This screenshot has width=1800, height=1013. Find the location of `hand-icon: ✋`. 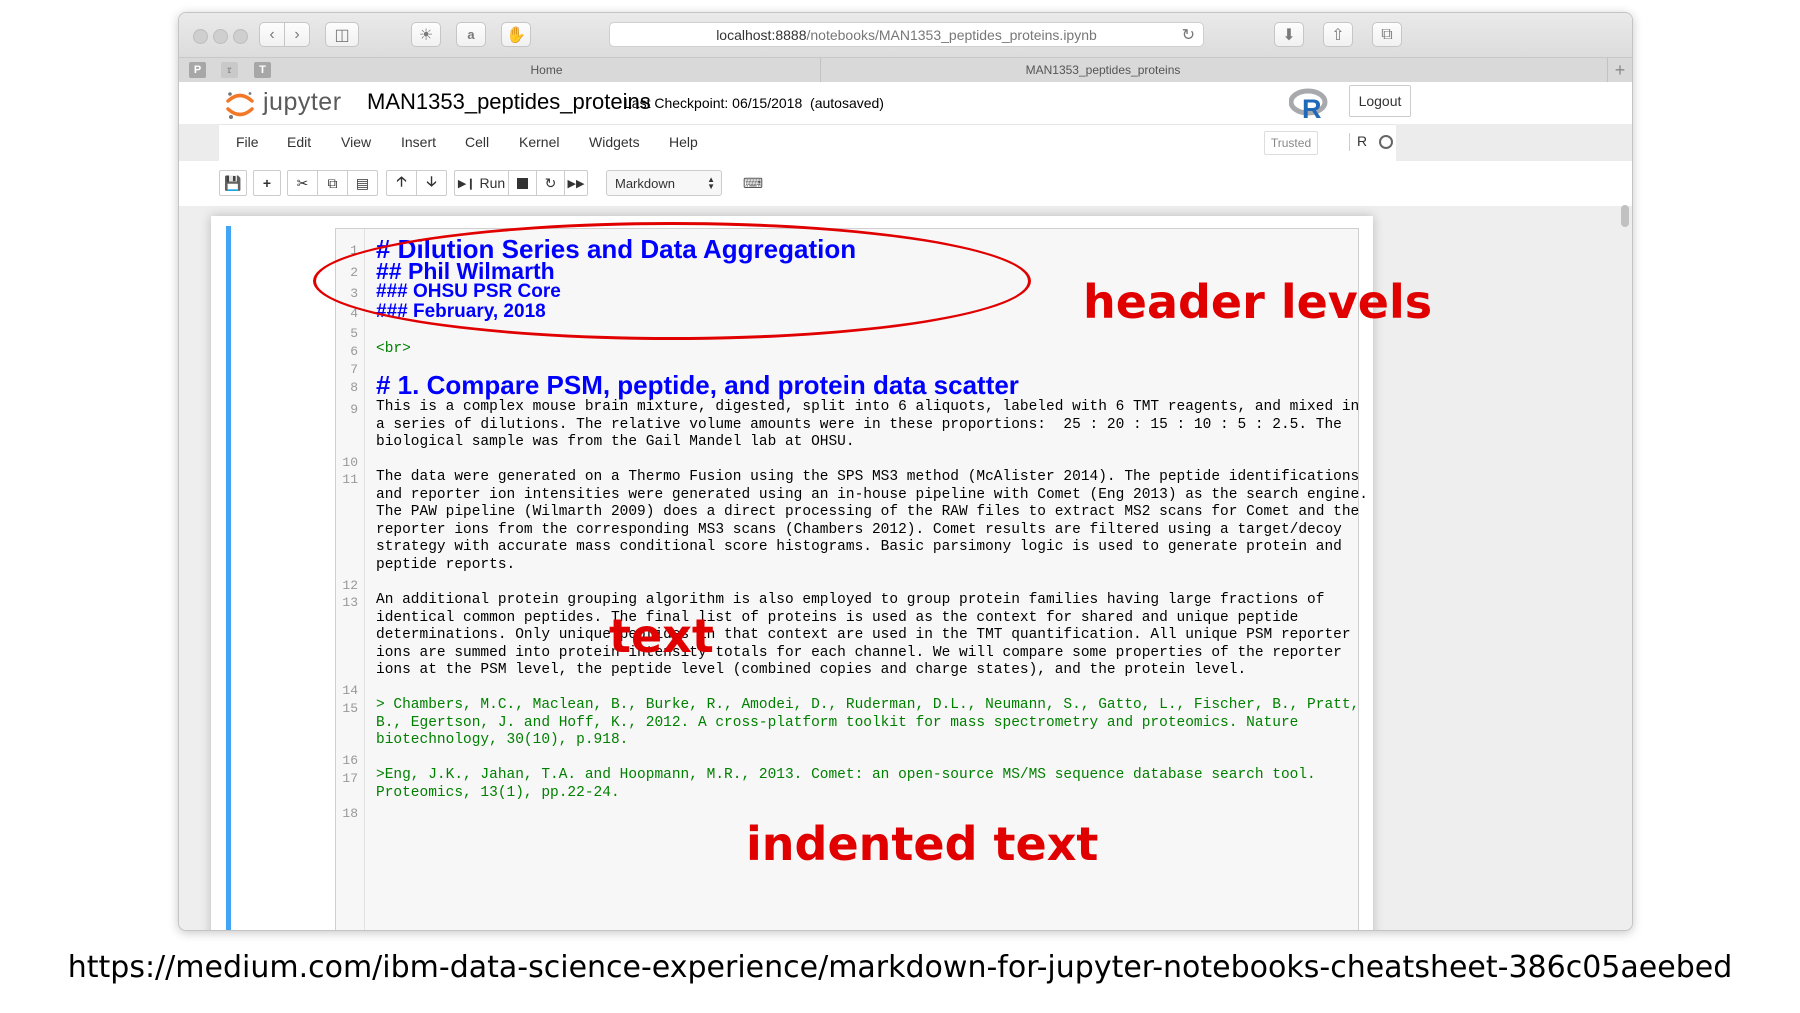

hand-icon: ✋ is located at coordinates (516, 35).